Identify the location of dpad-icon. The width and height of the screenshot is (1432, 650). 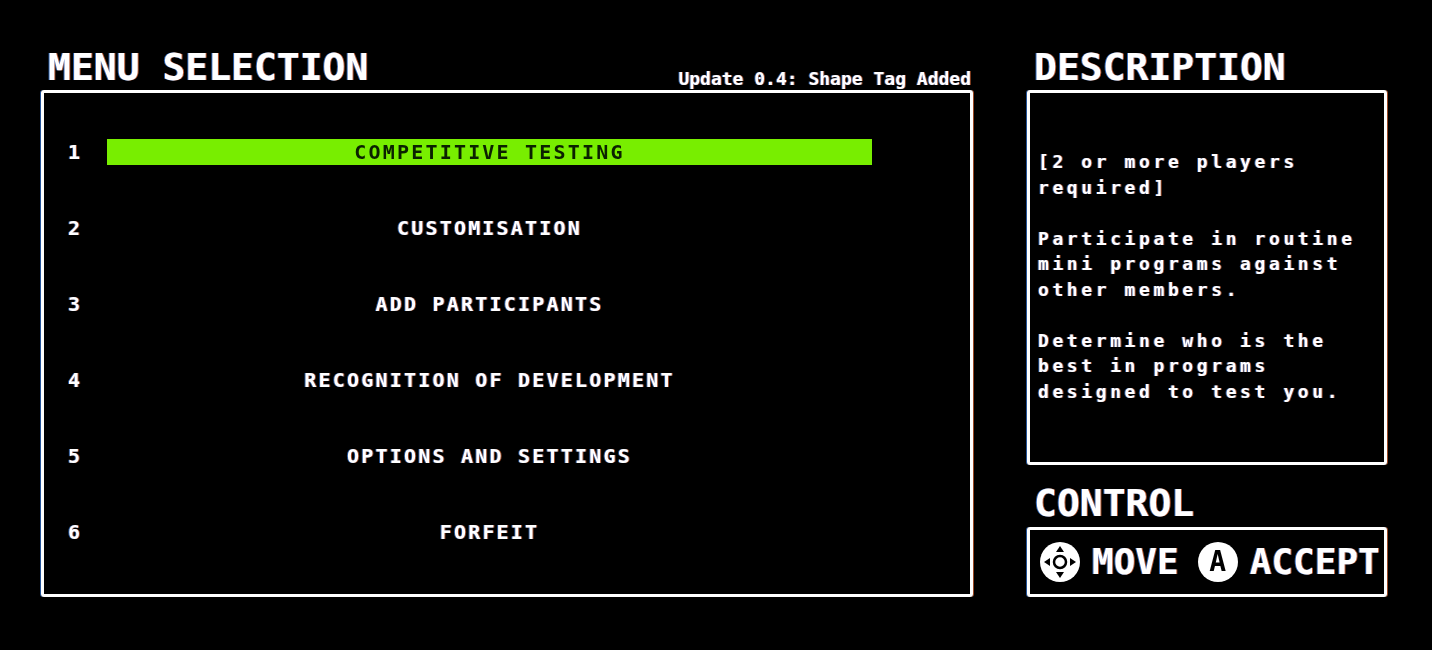
(1060, 562).